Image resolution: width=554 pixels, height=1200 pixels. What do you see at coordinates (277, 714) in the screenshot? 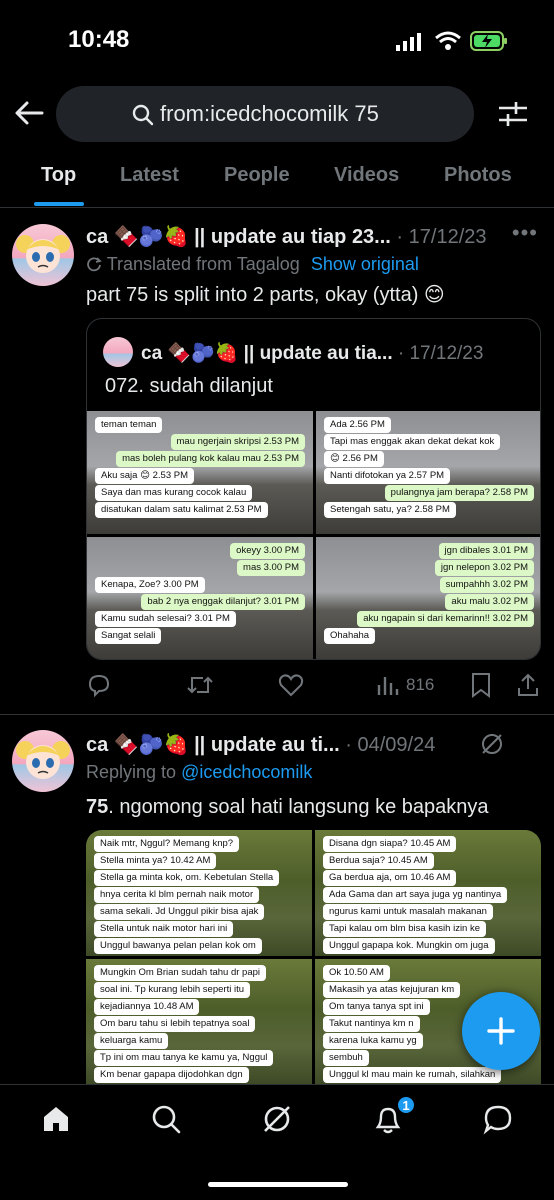
I see `post-divider` at bounding box center [277, 714].